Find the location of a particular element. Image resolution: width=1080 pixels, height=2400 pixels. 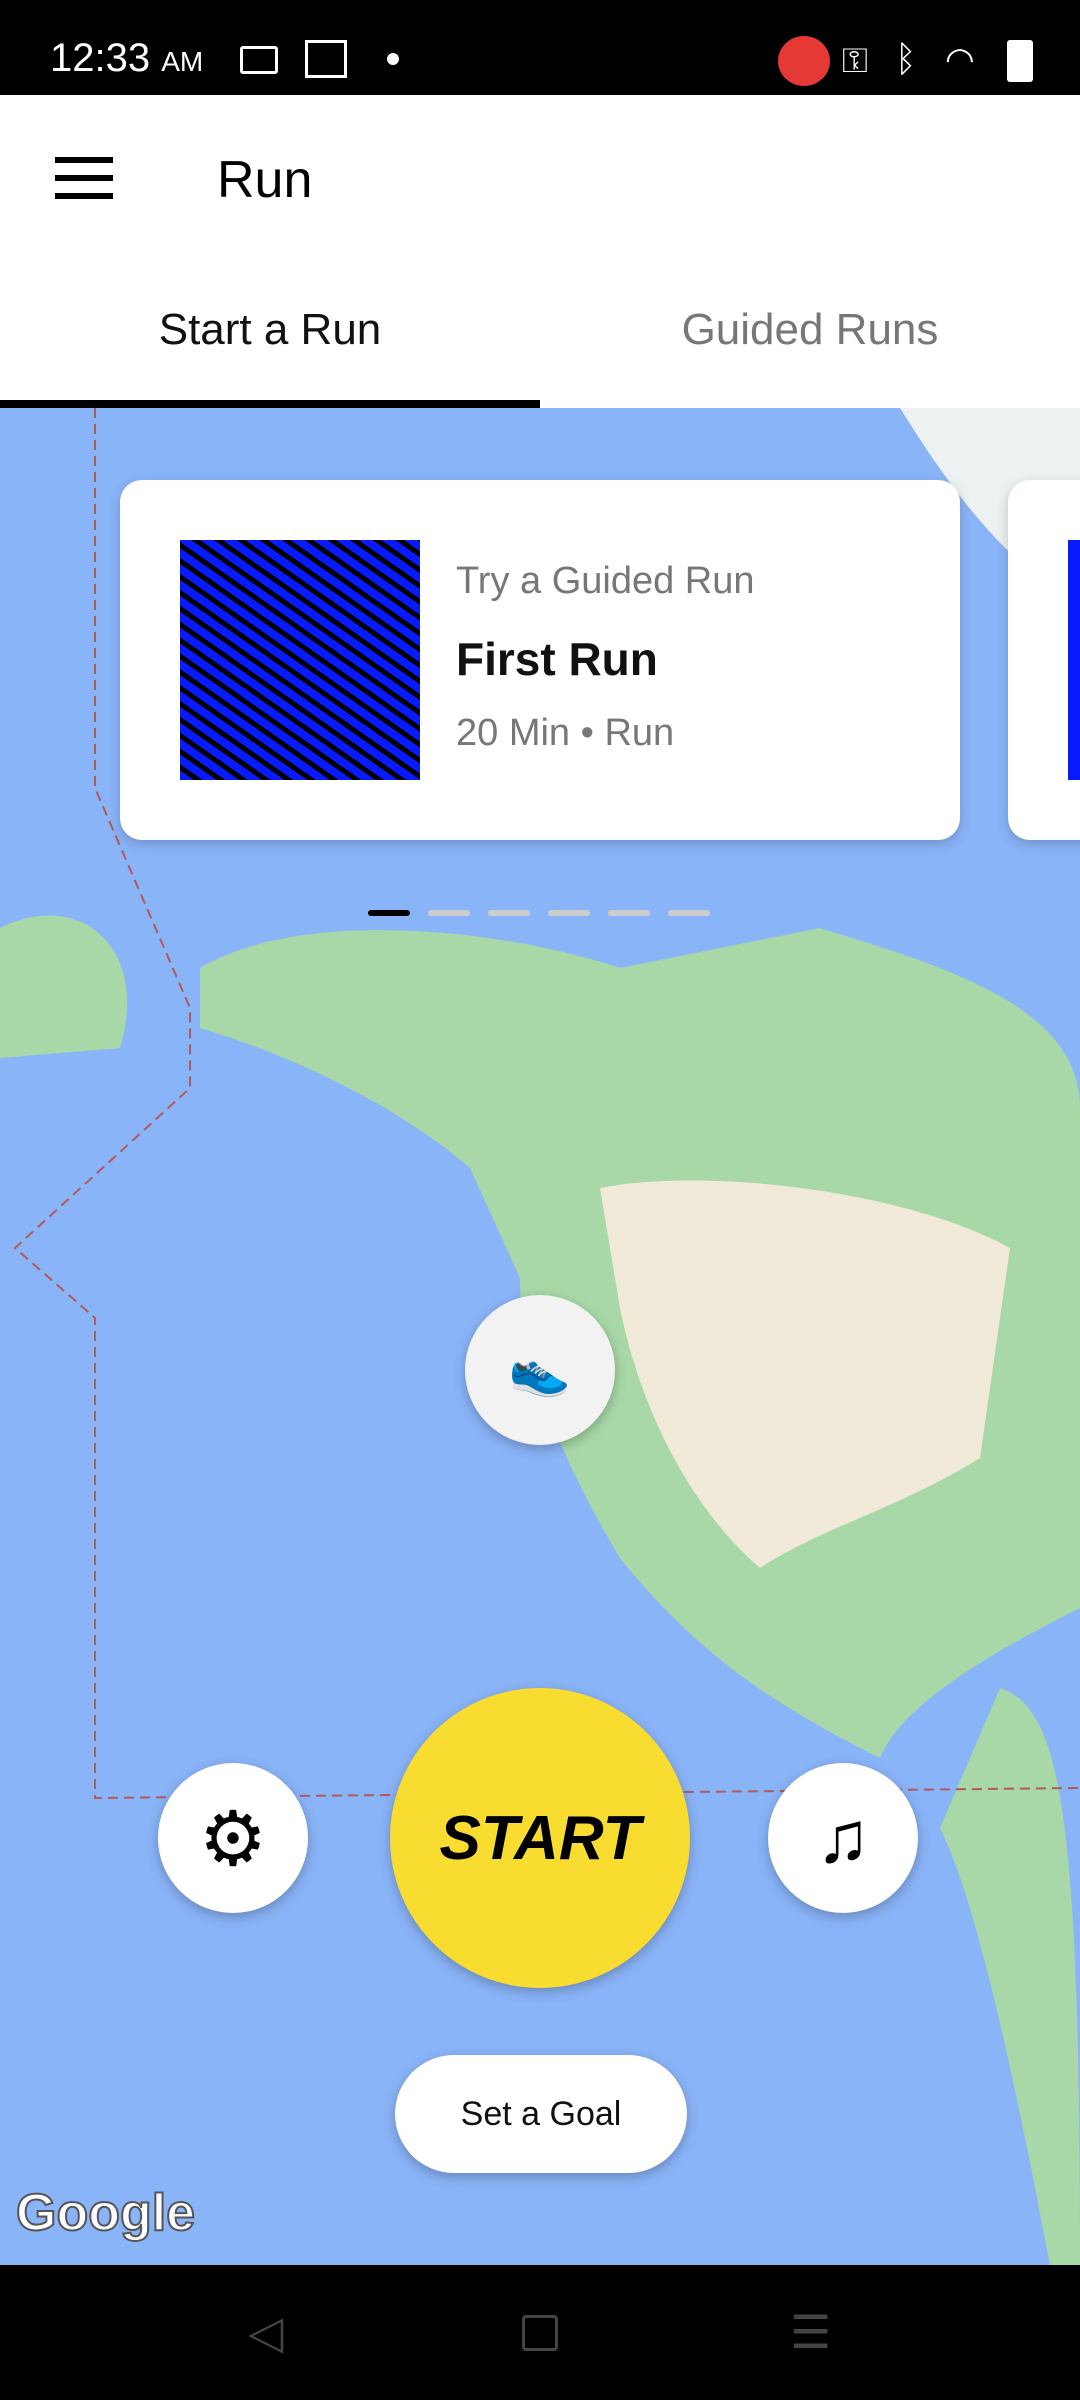

wifi-icon: ◠ is located at coordinates (960, 60).